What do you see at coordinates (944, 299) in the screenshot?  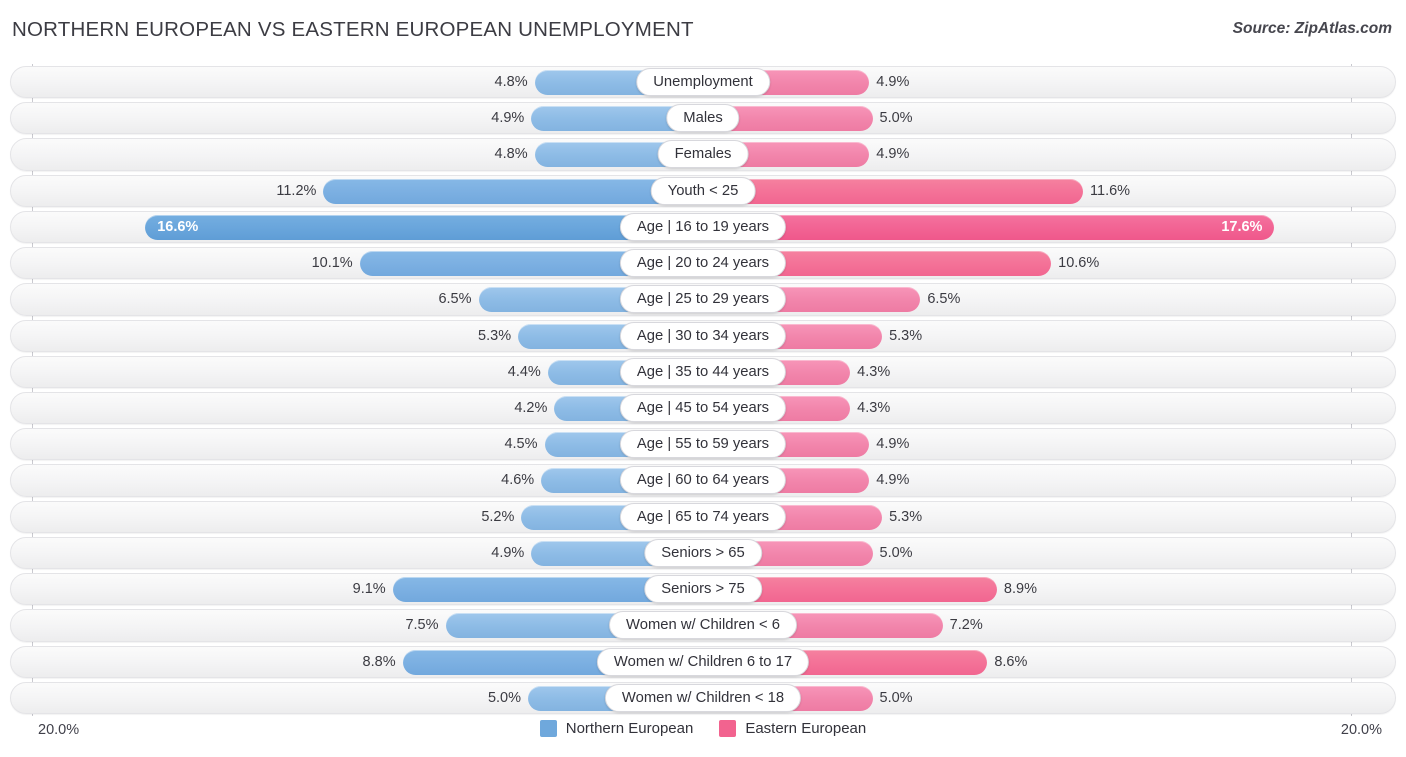 I see `bar-value-right: 6.5%` at bounding box center [944, 299].